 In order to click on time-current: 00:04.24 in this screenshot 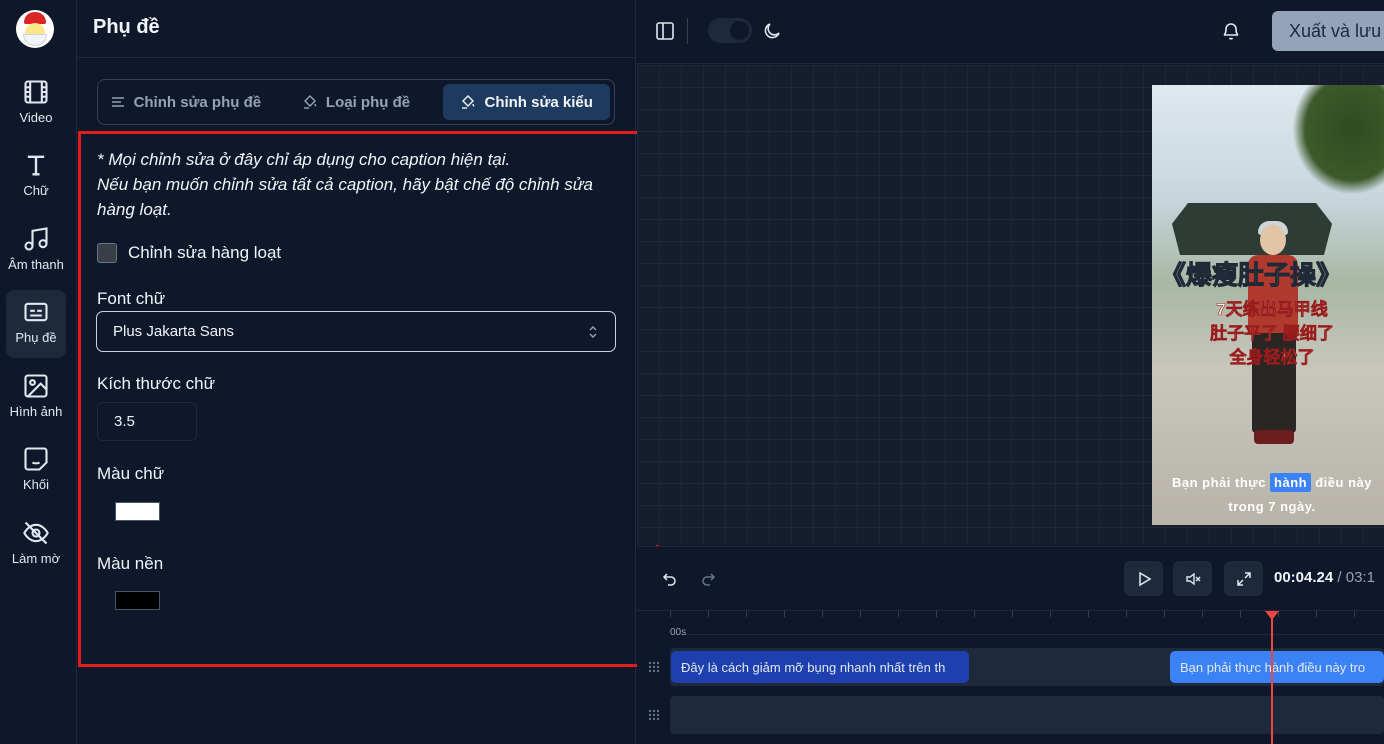, I will do `click(1304, 577)`.